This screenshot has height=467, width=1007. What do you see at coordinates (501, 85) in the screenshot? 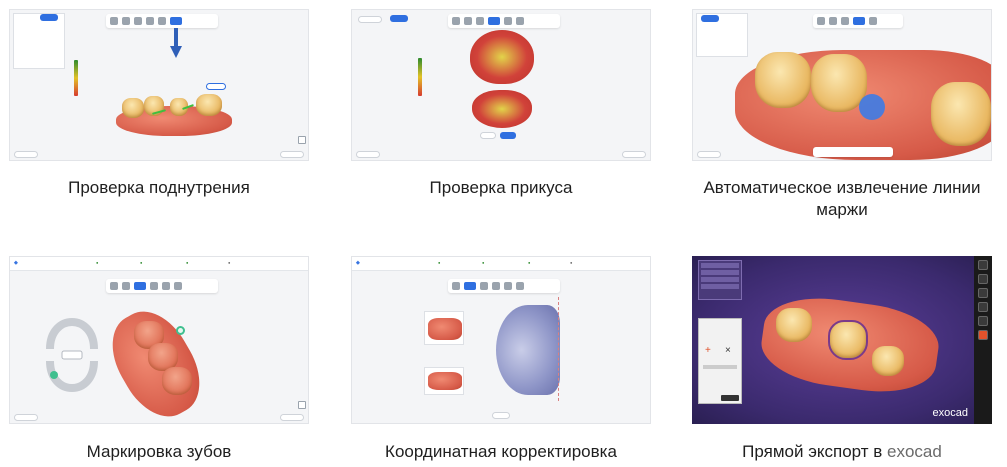
I see `screenshot-bite-check` at bounding box center [501, 85].